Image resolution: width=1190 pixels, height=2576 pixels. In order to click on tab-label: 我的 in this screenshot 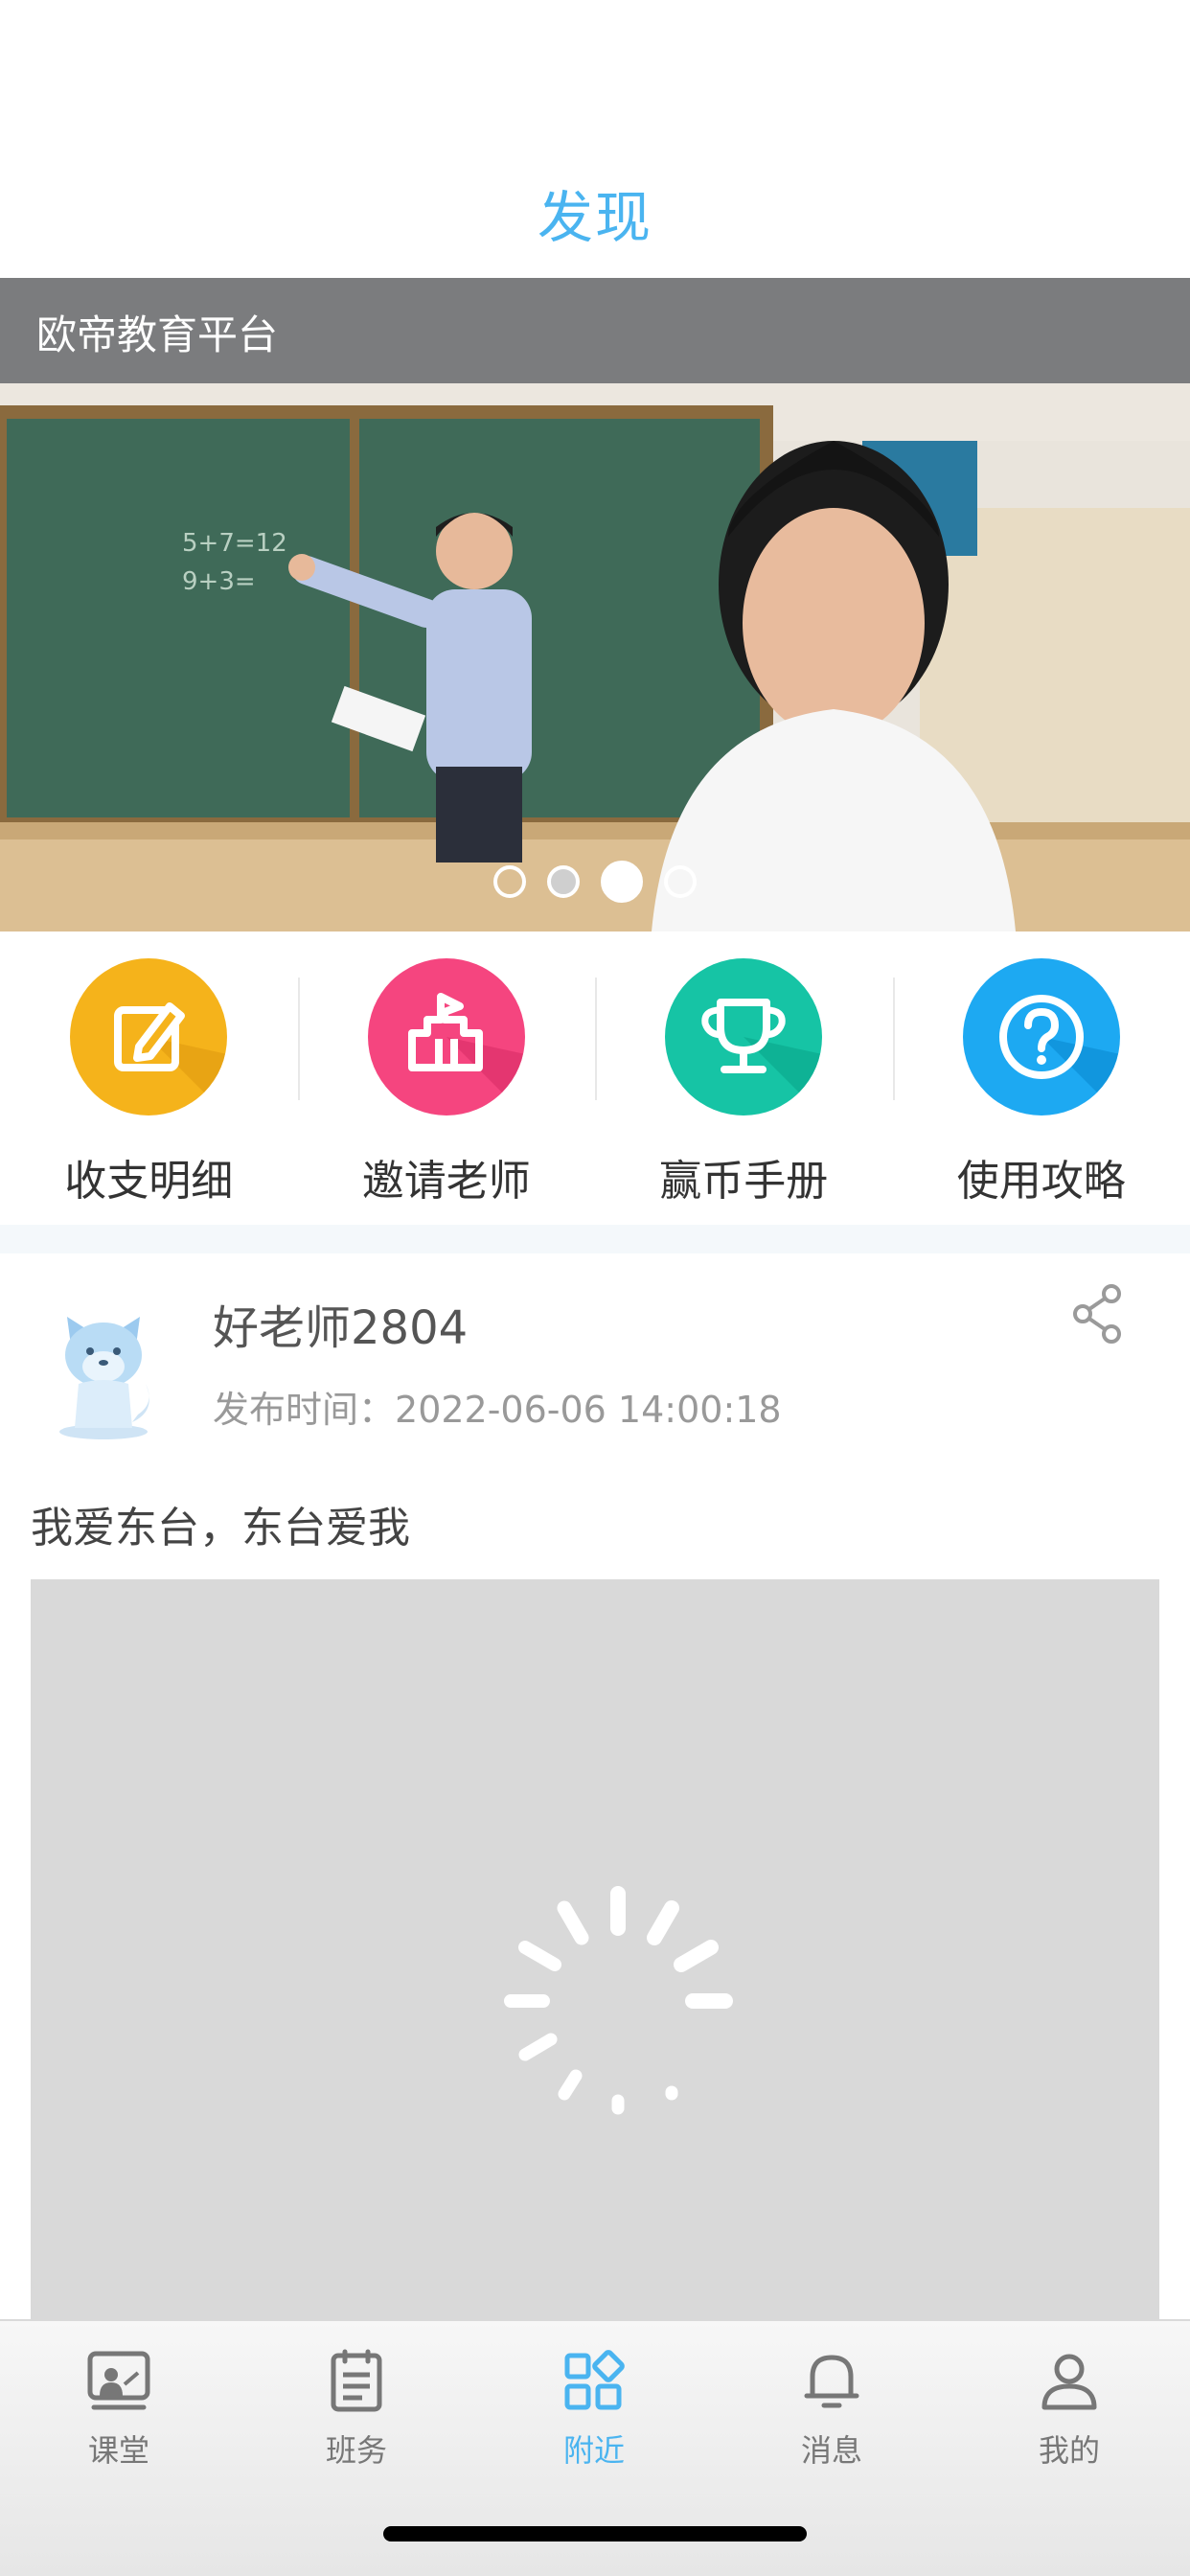, I will do `click(1069, 2450)`.